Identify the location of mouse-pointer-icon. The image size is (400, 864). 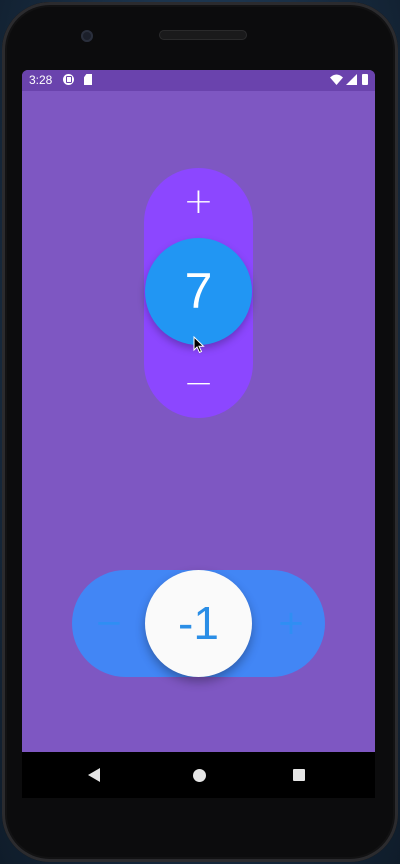
(199, 345).